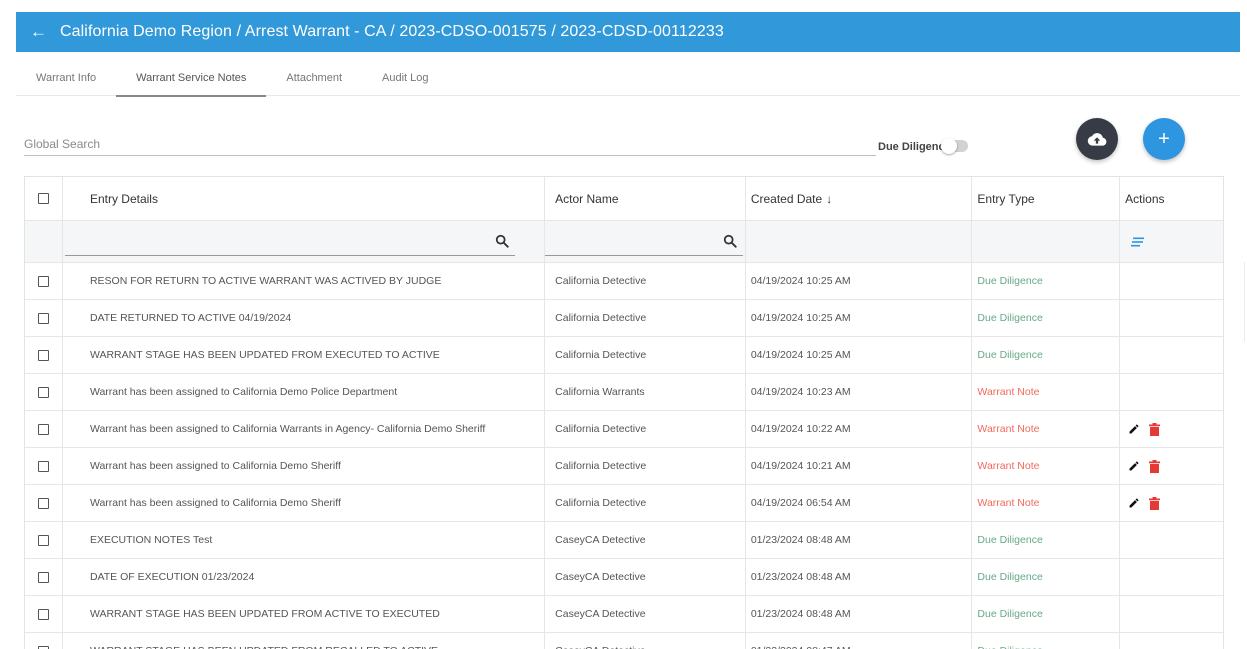 This screenshot has height=649, width=1247. What do you see at coordinates (645, 198) in the screenshot?
I see `column-header-actor-name: Actor Name` at bounding box center [645, 198].